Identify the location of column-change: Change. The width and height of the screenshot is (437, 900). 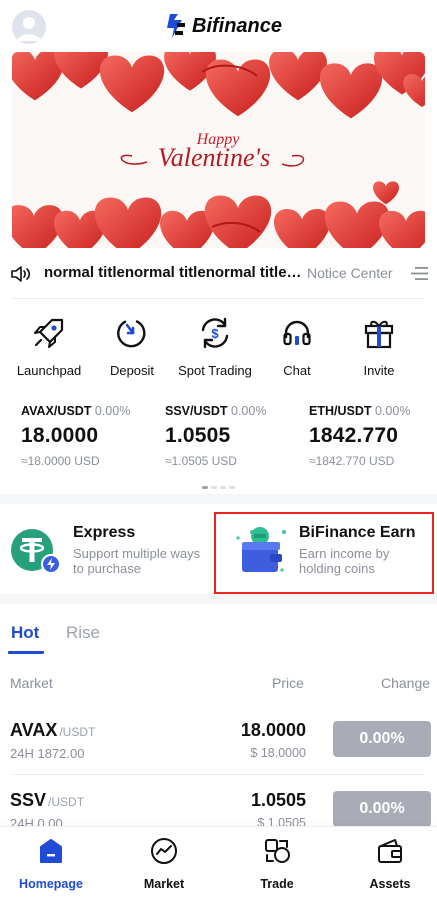
(406, 683).